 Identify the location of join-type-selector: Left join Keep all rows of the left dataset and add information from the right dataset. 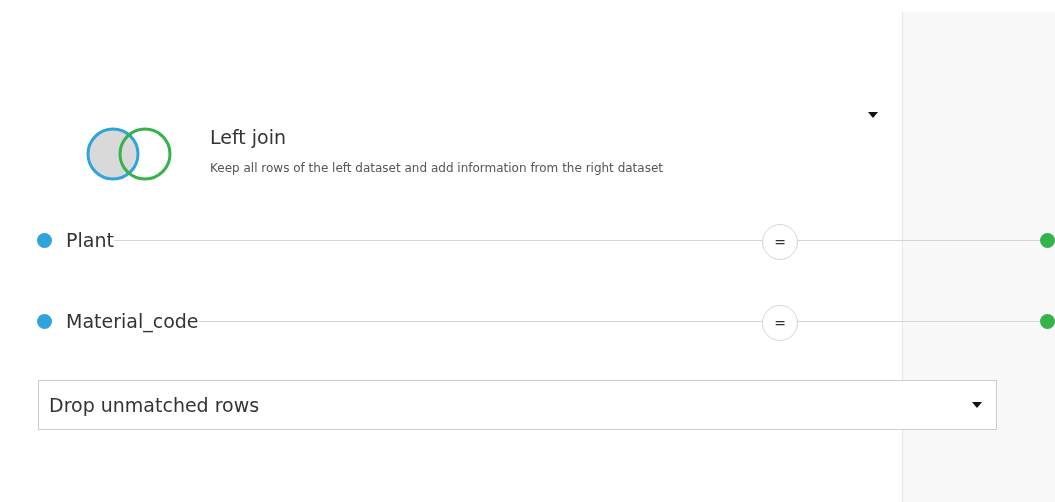
(482, 140).